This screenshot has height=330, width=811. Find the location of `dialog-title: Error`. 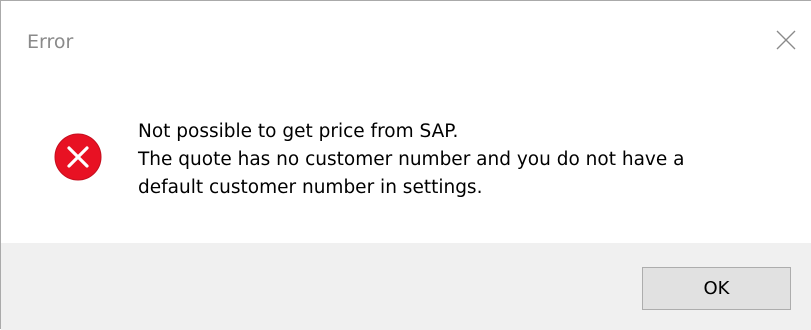

dialog-title: Error is located at coordinates (50, 42).